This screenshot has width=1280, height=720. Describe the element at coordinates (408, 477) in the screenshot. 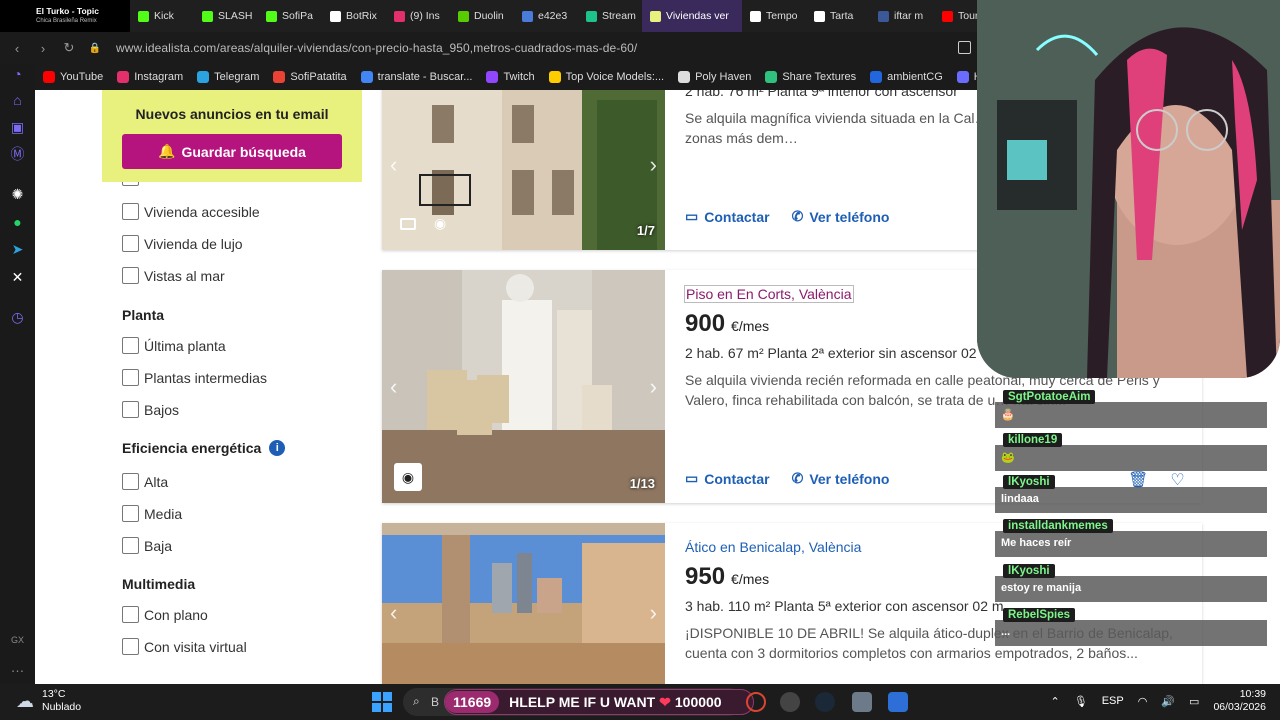

I see `map-pin-button: ◉` at that location.